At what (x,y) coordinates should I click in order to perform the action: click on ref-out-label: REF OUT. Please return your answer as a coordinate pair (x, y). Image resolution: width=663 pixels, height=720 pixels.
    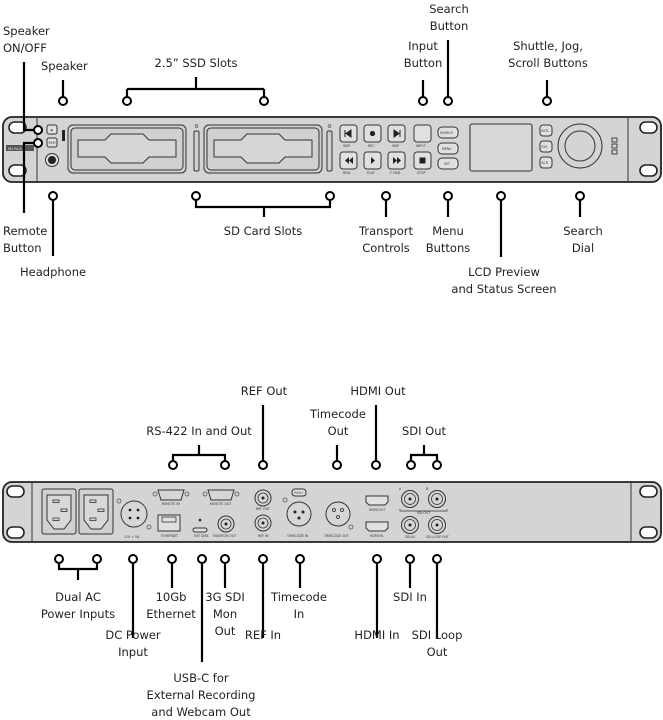
    Looking at the image, I should click on (263, 509).